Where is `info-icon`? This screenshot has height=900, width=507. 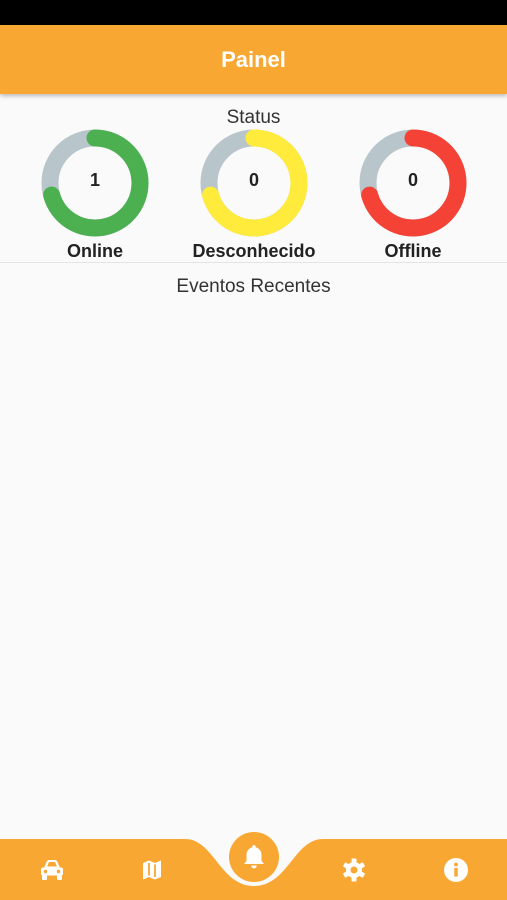 info-icon is located at coordinates (456, 870).